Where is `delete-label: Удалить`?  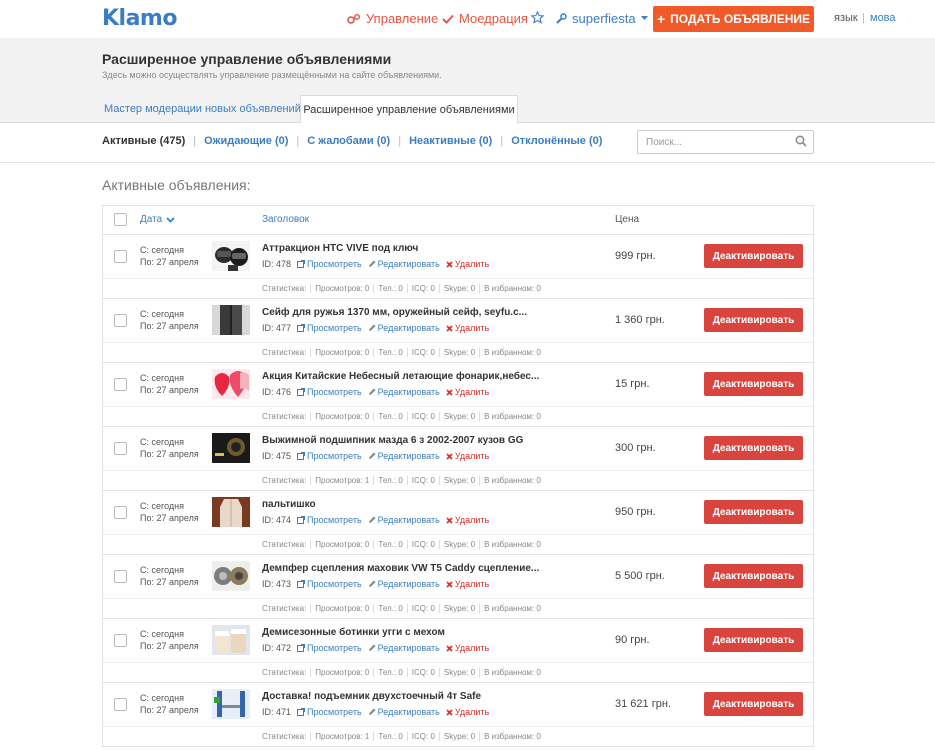 delete-label: Удалить is located at coordinates (472, 456).